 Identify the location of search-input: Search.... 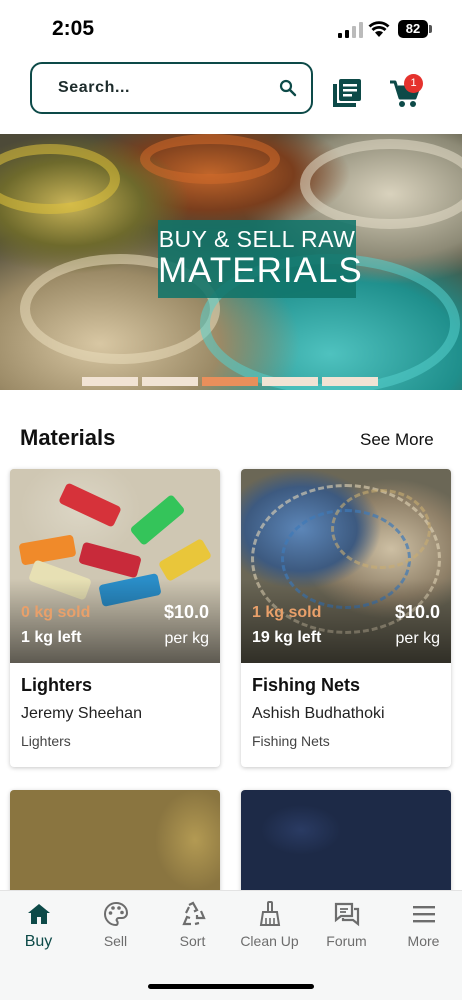
(171, 88).